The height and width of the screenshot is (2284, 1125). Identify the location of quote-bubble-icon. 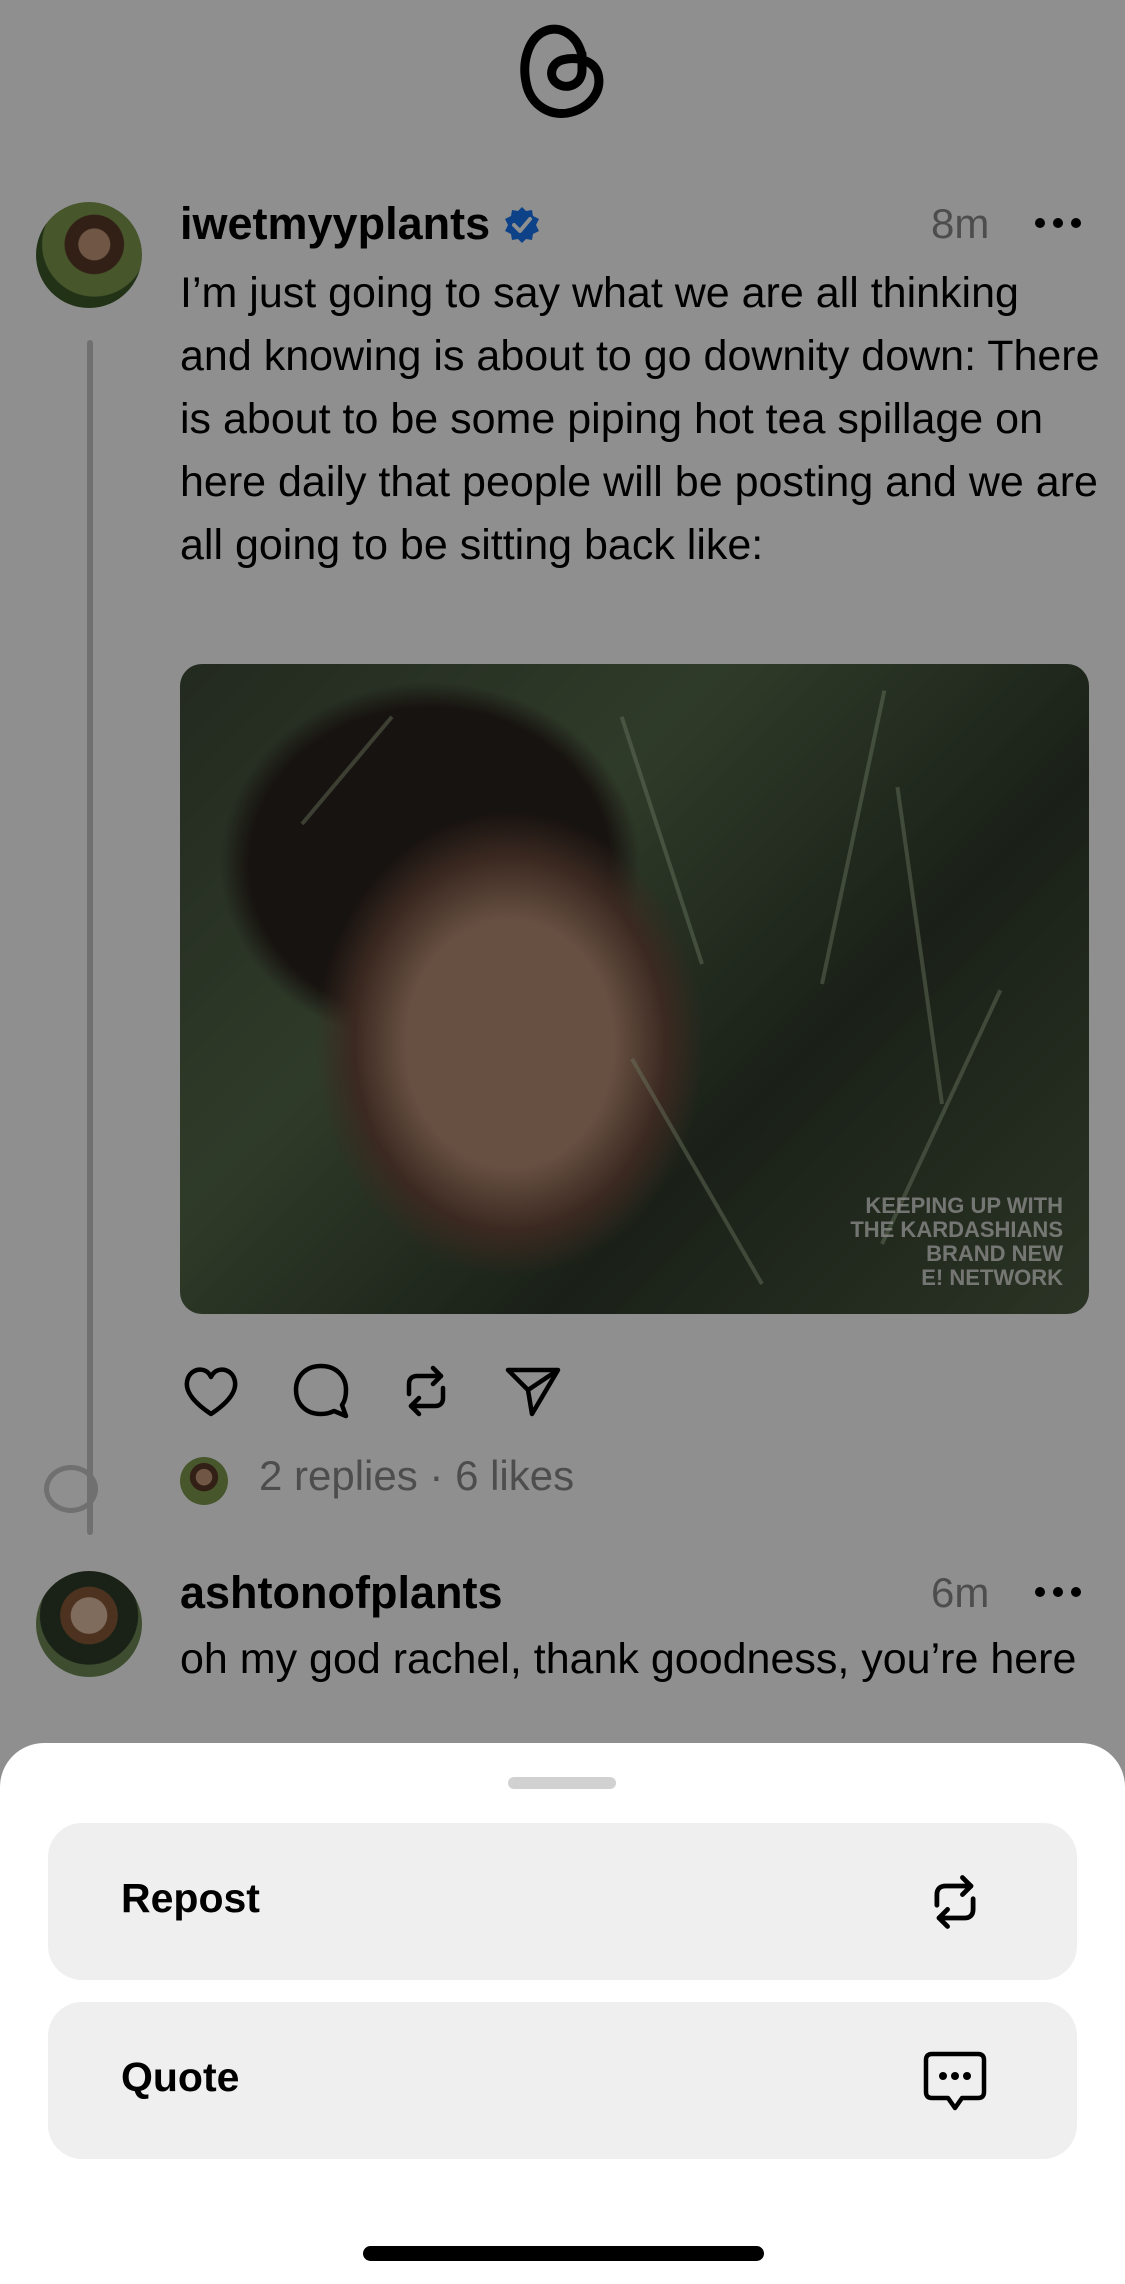
(955, 2081).